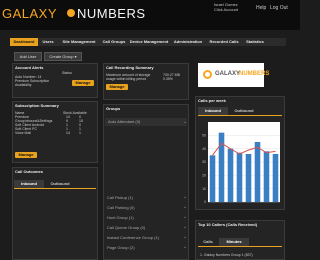 Image resolution: width=320 pixels, height=260 pixels. I want to click on call-recording-title: Call Recording Summary, so click(130, 67).